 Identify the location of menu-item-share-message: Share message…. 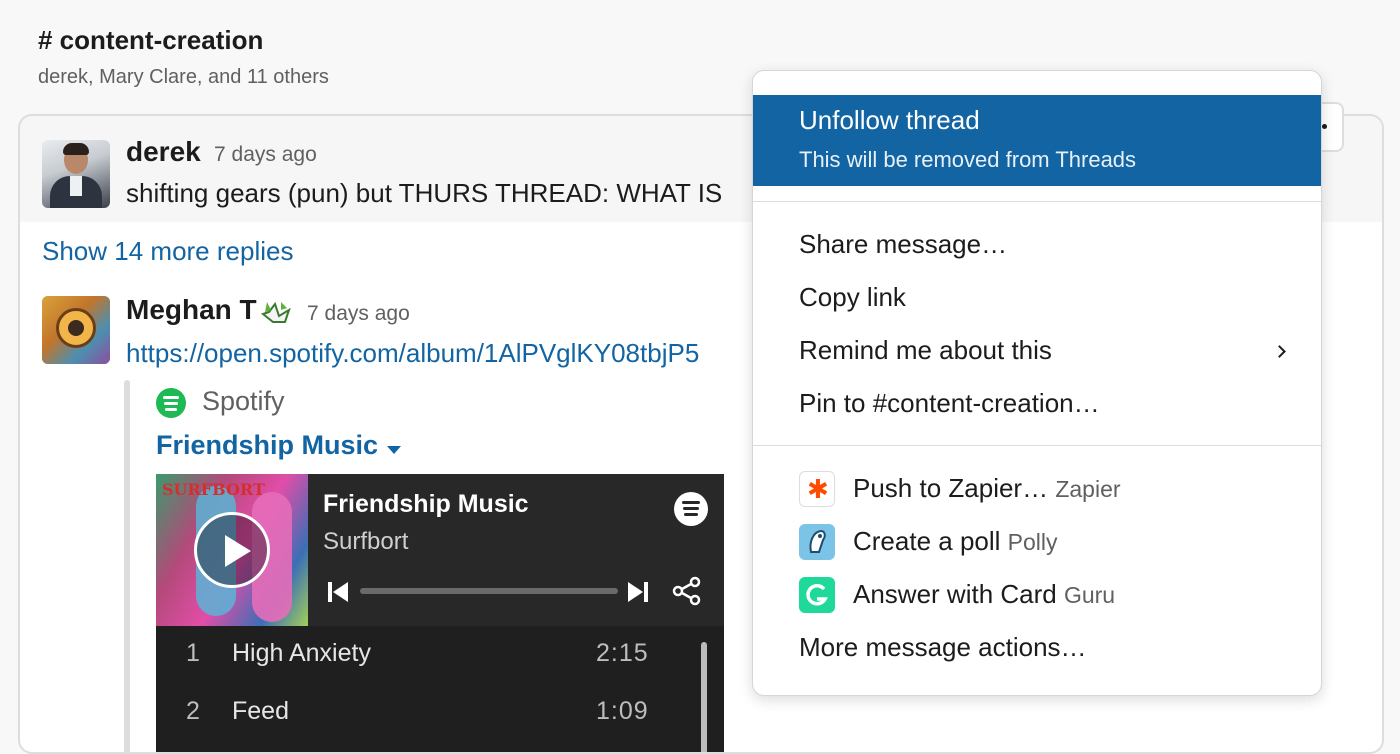
(1037, 245).